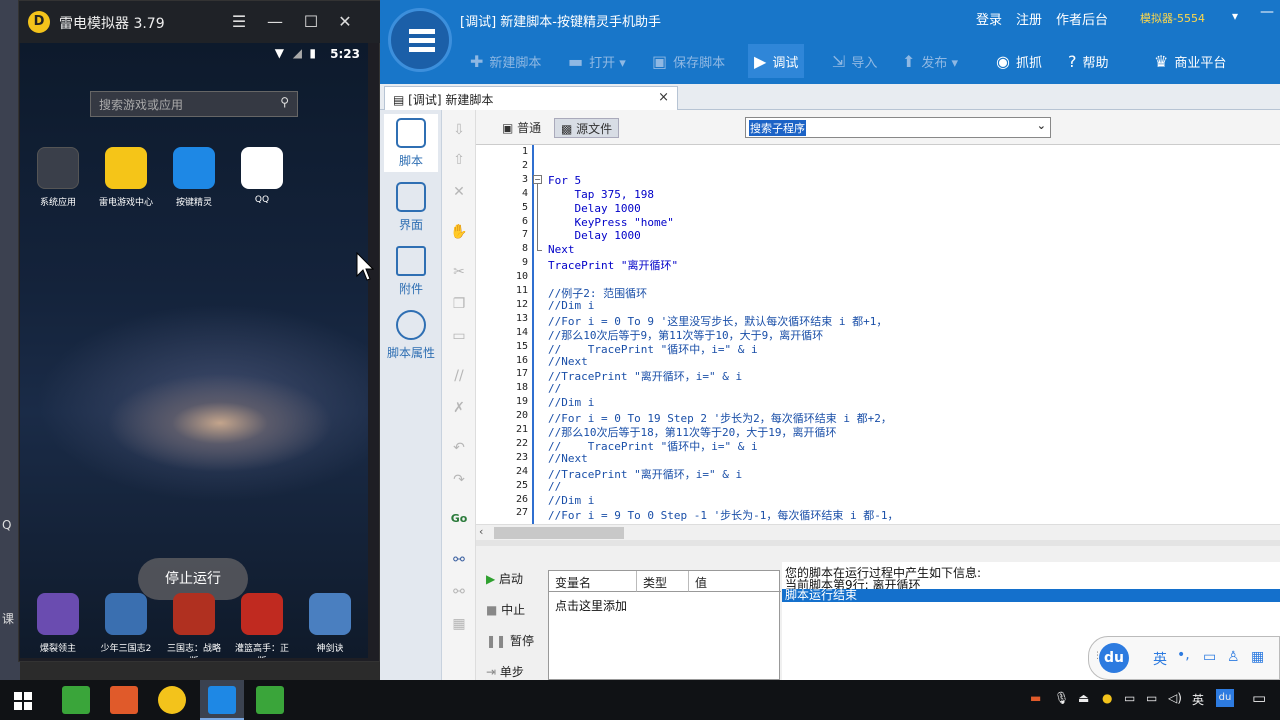  What do you see at coordinates (481, 531) in the screenshot?
I see `scroll-left-icon: ‹` at bounding box center [481, 531].